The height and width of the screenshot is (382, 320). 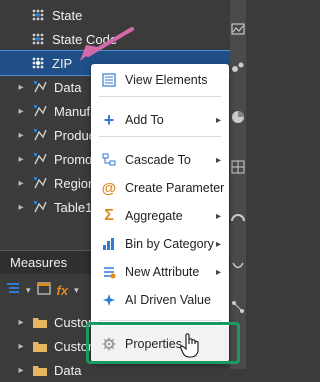 I want to click on menu-item-label: Bin by Category, so click(x=169, y=244).